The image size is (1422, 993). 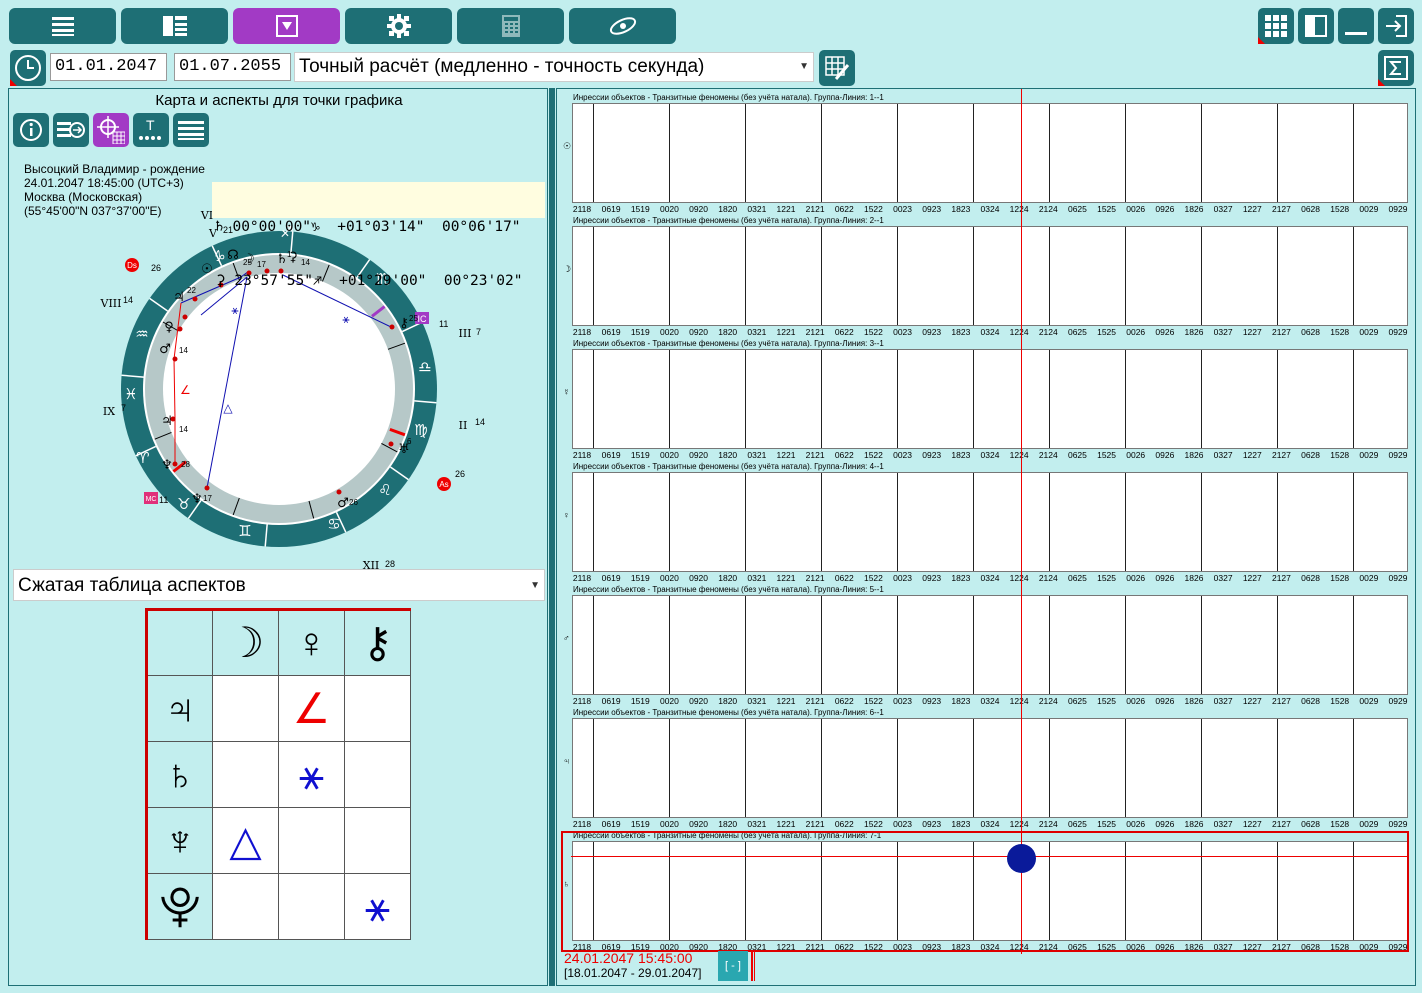 I want to click on text-dots-button: T, so click(x=151, y=130).